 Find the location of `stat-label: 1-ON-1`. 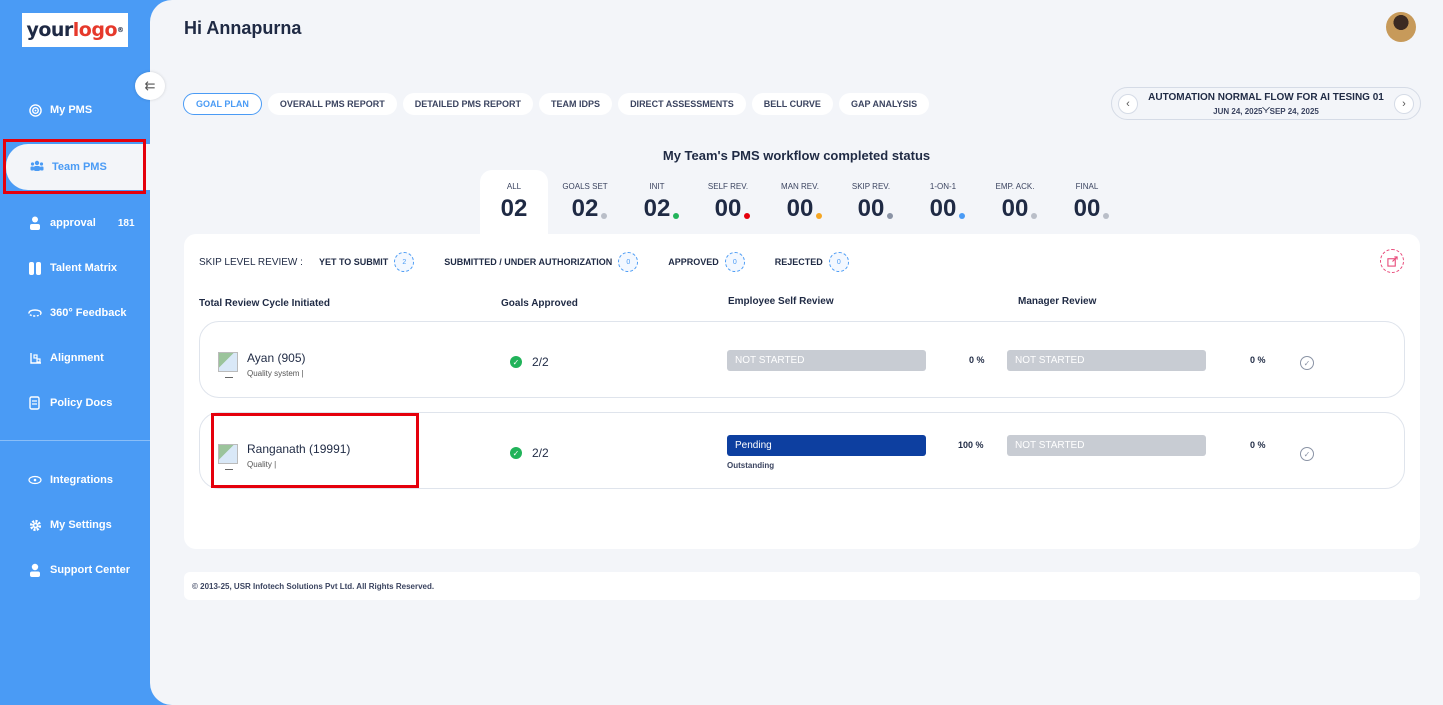

stat-label: 1-ON-1 is located at coordinates (943, 186).